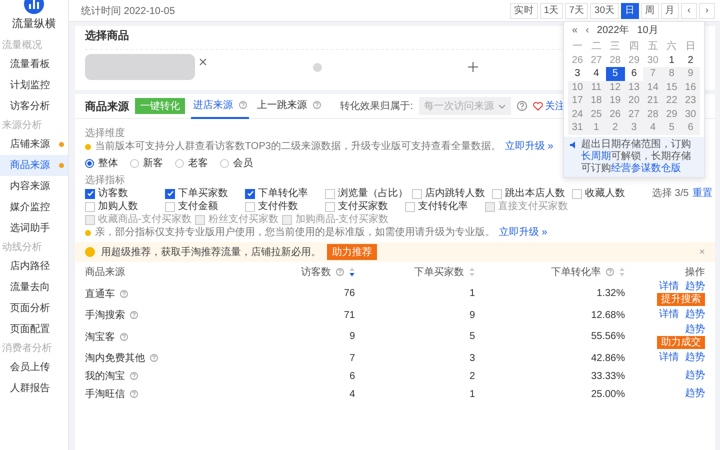 The height and width of the screenshot is (450, 720). What do you see at coordinates (220, 106) in the screenshot?
I see `tab: 进店来源` at bounding box center [220, 106].